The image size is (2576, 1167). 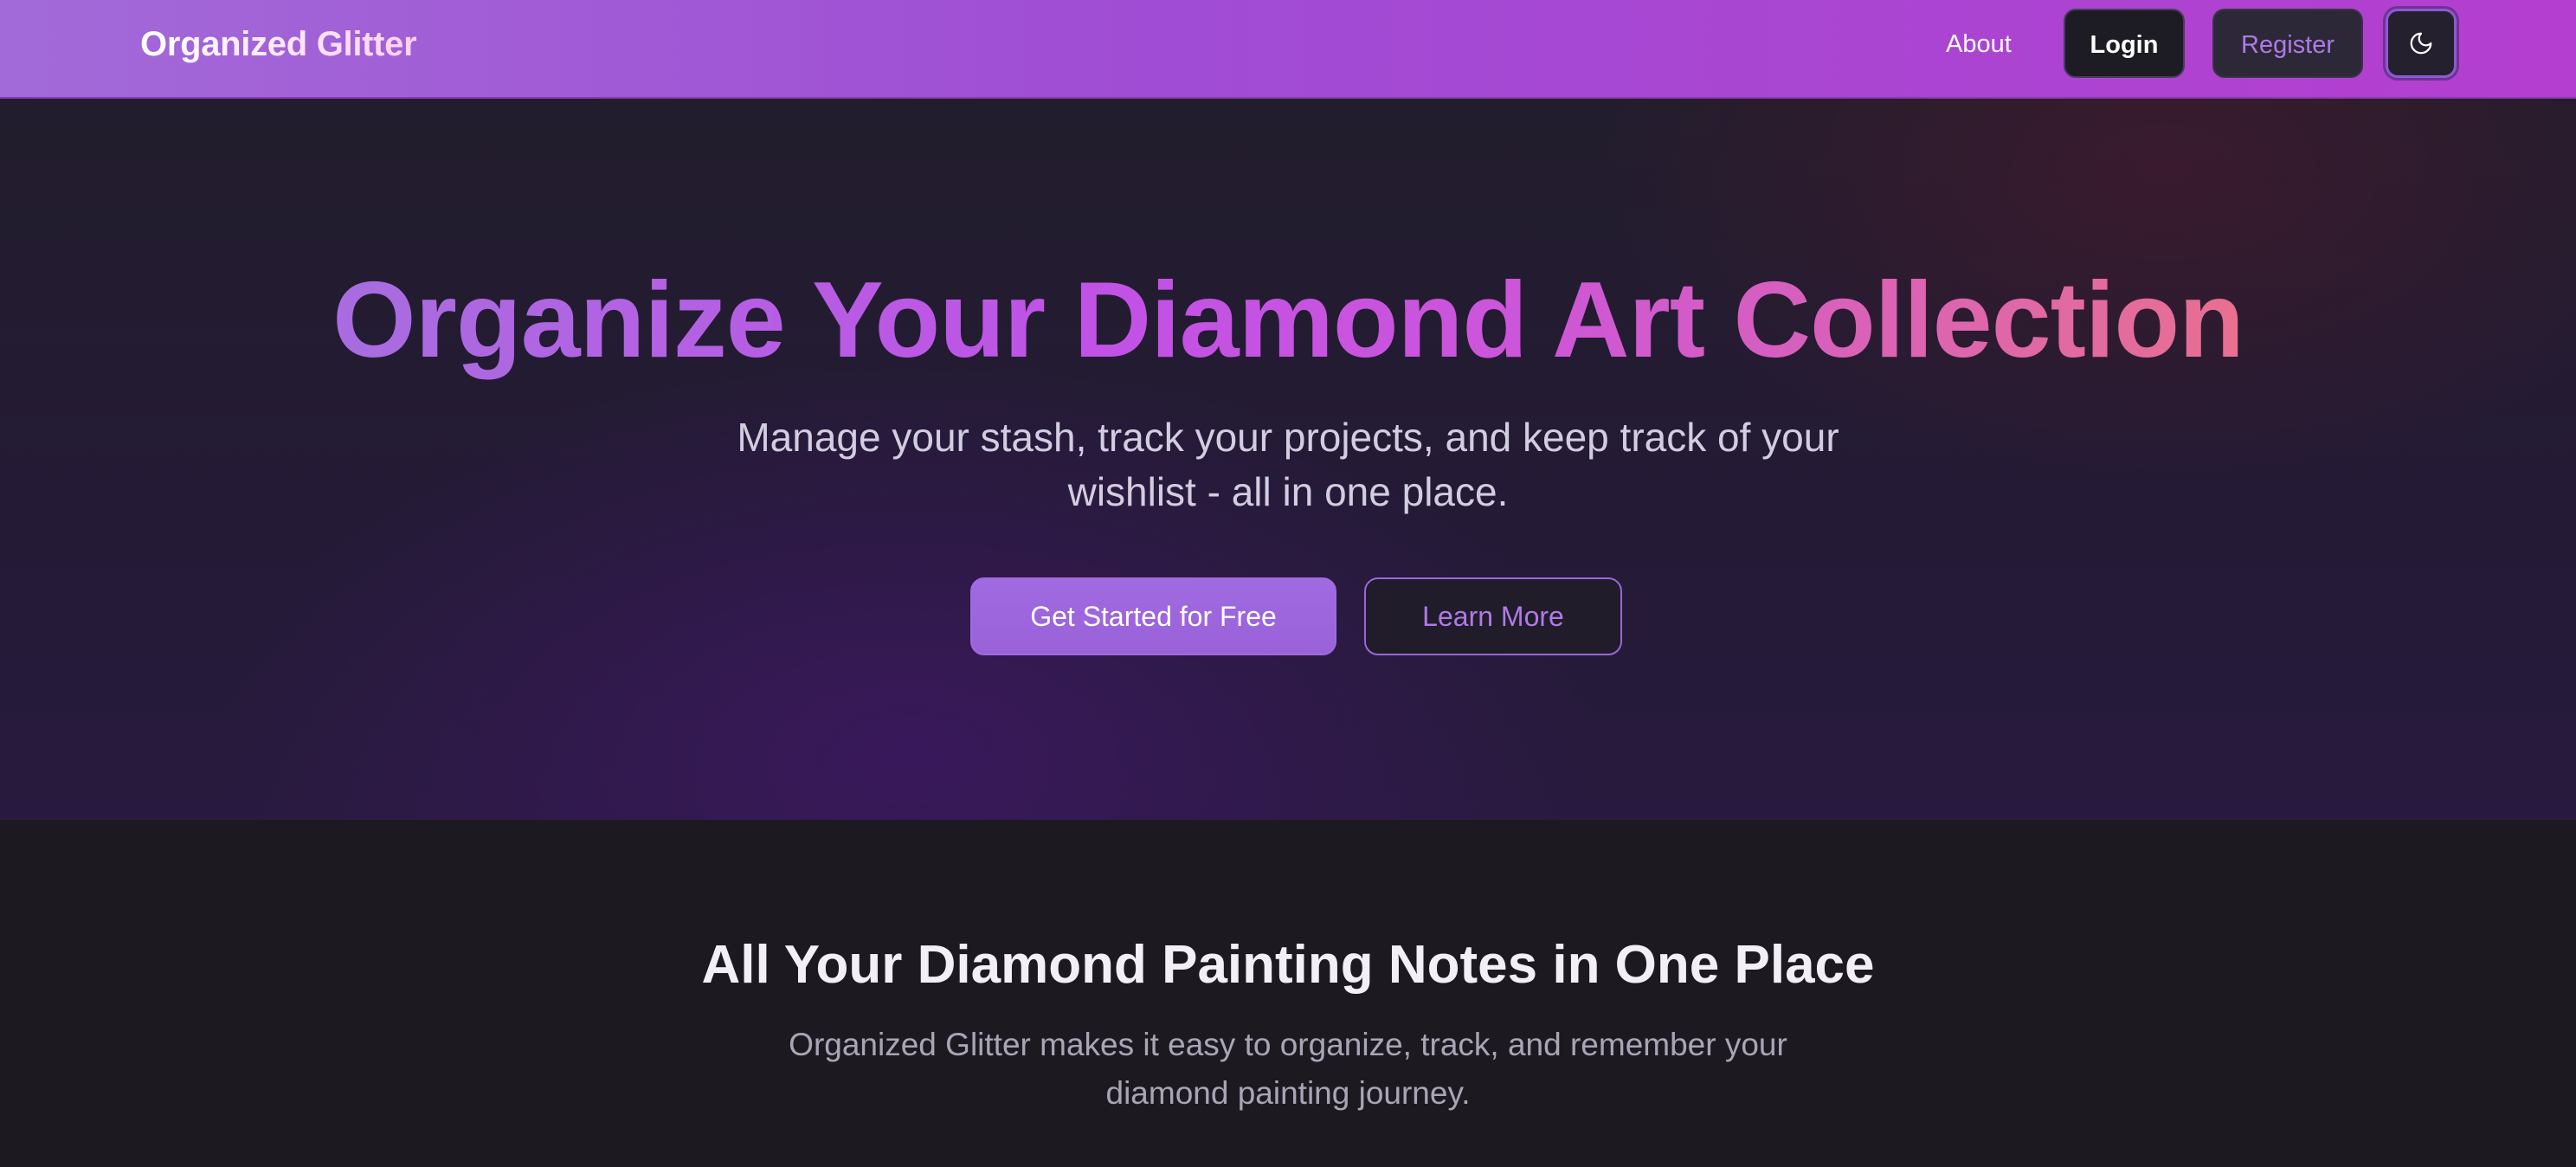 What do you see at coordinates (1979, 44) in the screenshot?
I see `nav-about-link: About` at bounding box center [1979, 44].